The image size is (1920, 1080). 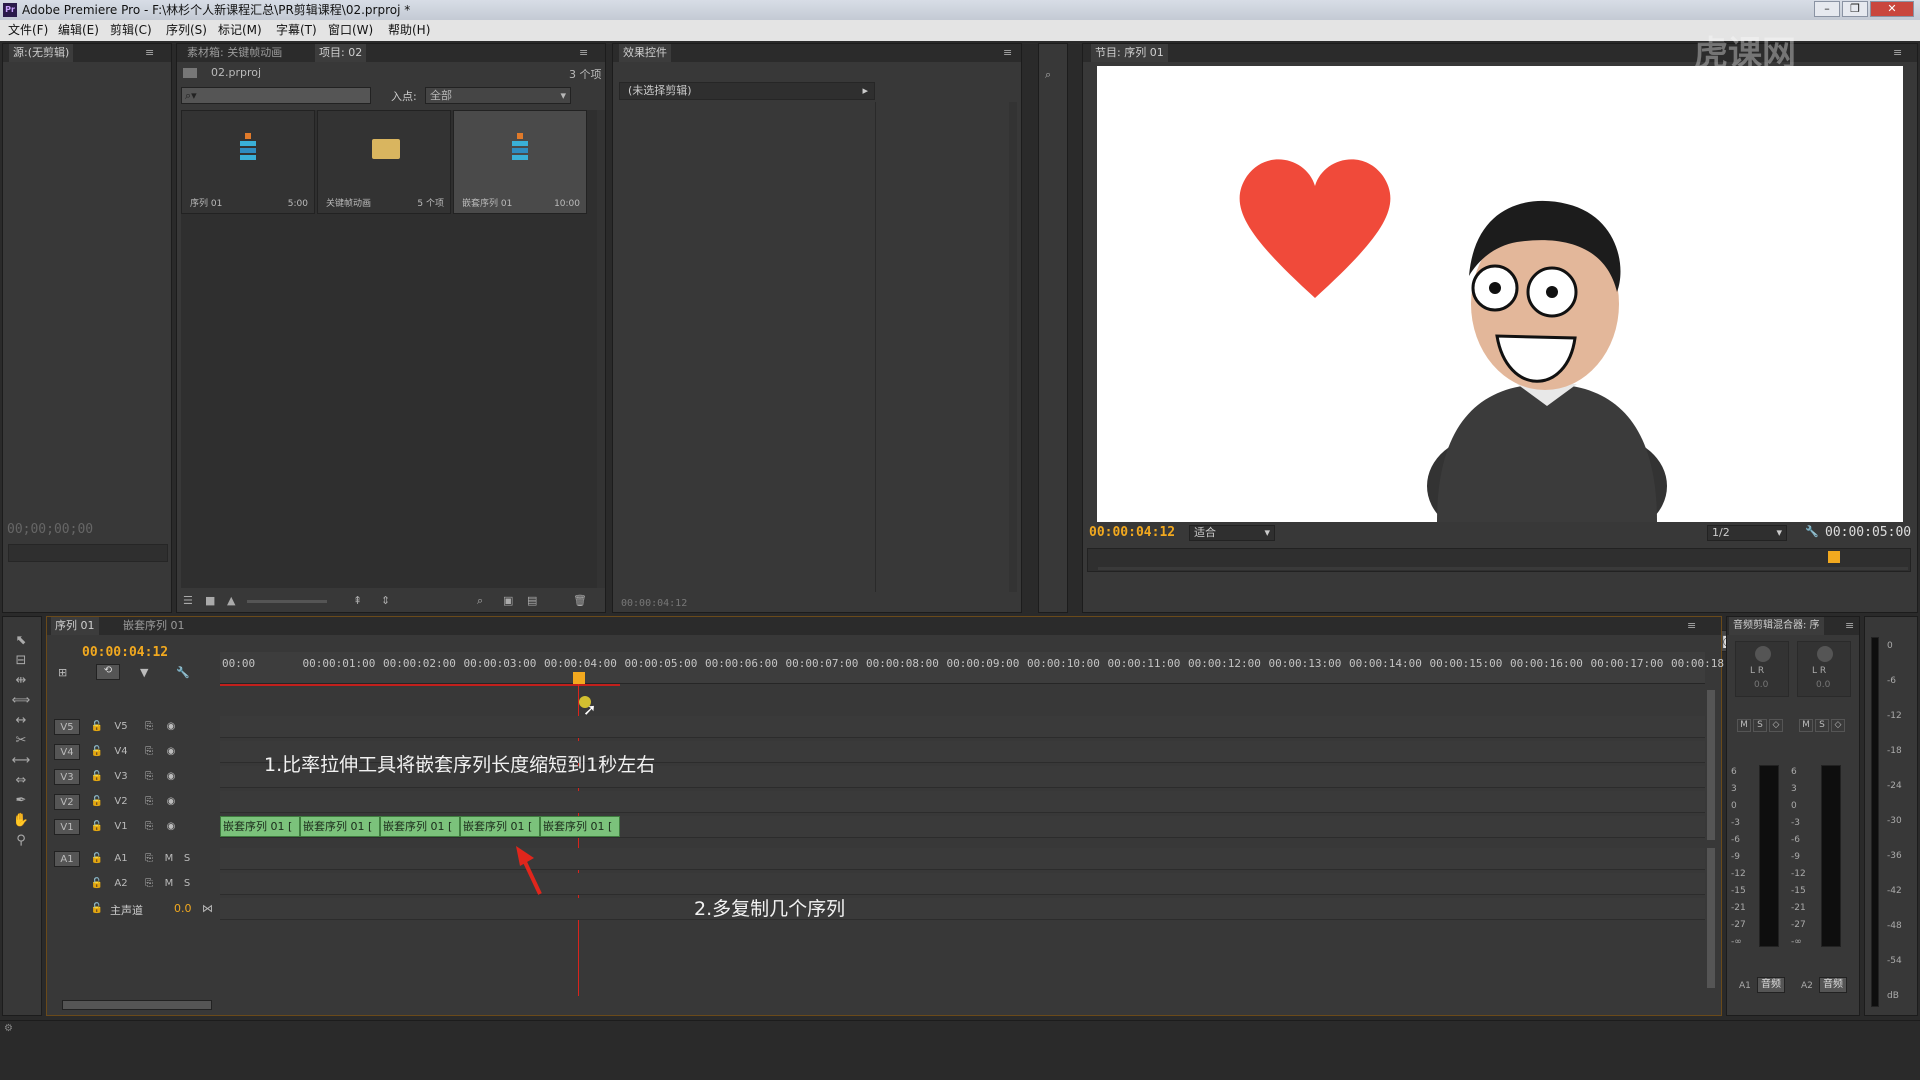 What do you see at coordinates (520, 162) in the screenshot?
I see `project-item-nested-sequence: 嵌套序列 01 10:00` at bounding box center [520, 162].